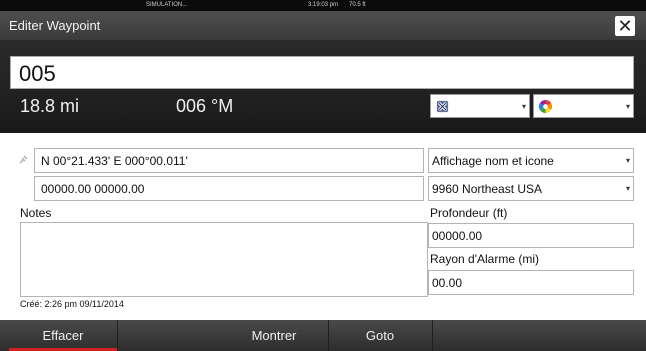 The height and width of the screenshot is (351, 646). Describe the element at coordinates (36, 213) in the screenshot. I see `notes-label: Notes` at that location.